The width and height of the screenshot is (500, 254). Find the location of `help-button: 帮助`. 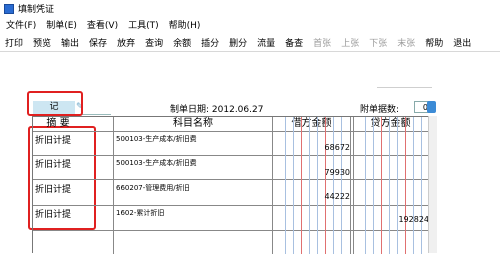

help-button: 帮助 is located at coordinates (434, 42).